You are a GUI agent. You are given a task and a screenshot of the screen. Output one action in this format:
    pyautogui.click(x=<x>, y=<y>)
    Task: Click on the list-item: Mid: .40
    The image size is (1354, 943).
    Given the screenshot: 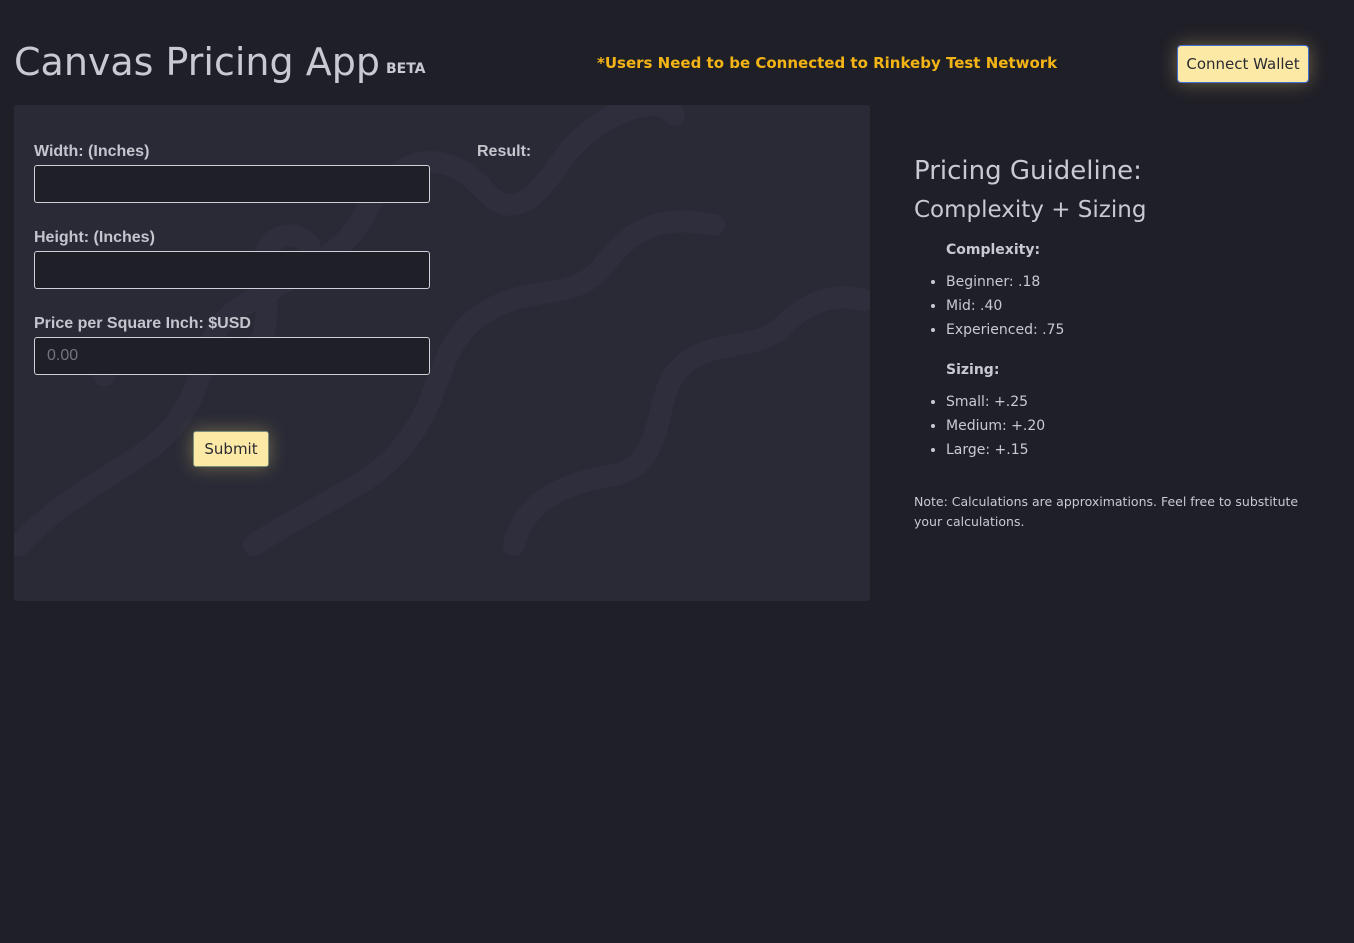 What is the action you would take?
    pyautogui.click(x=1135, y=306)
    